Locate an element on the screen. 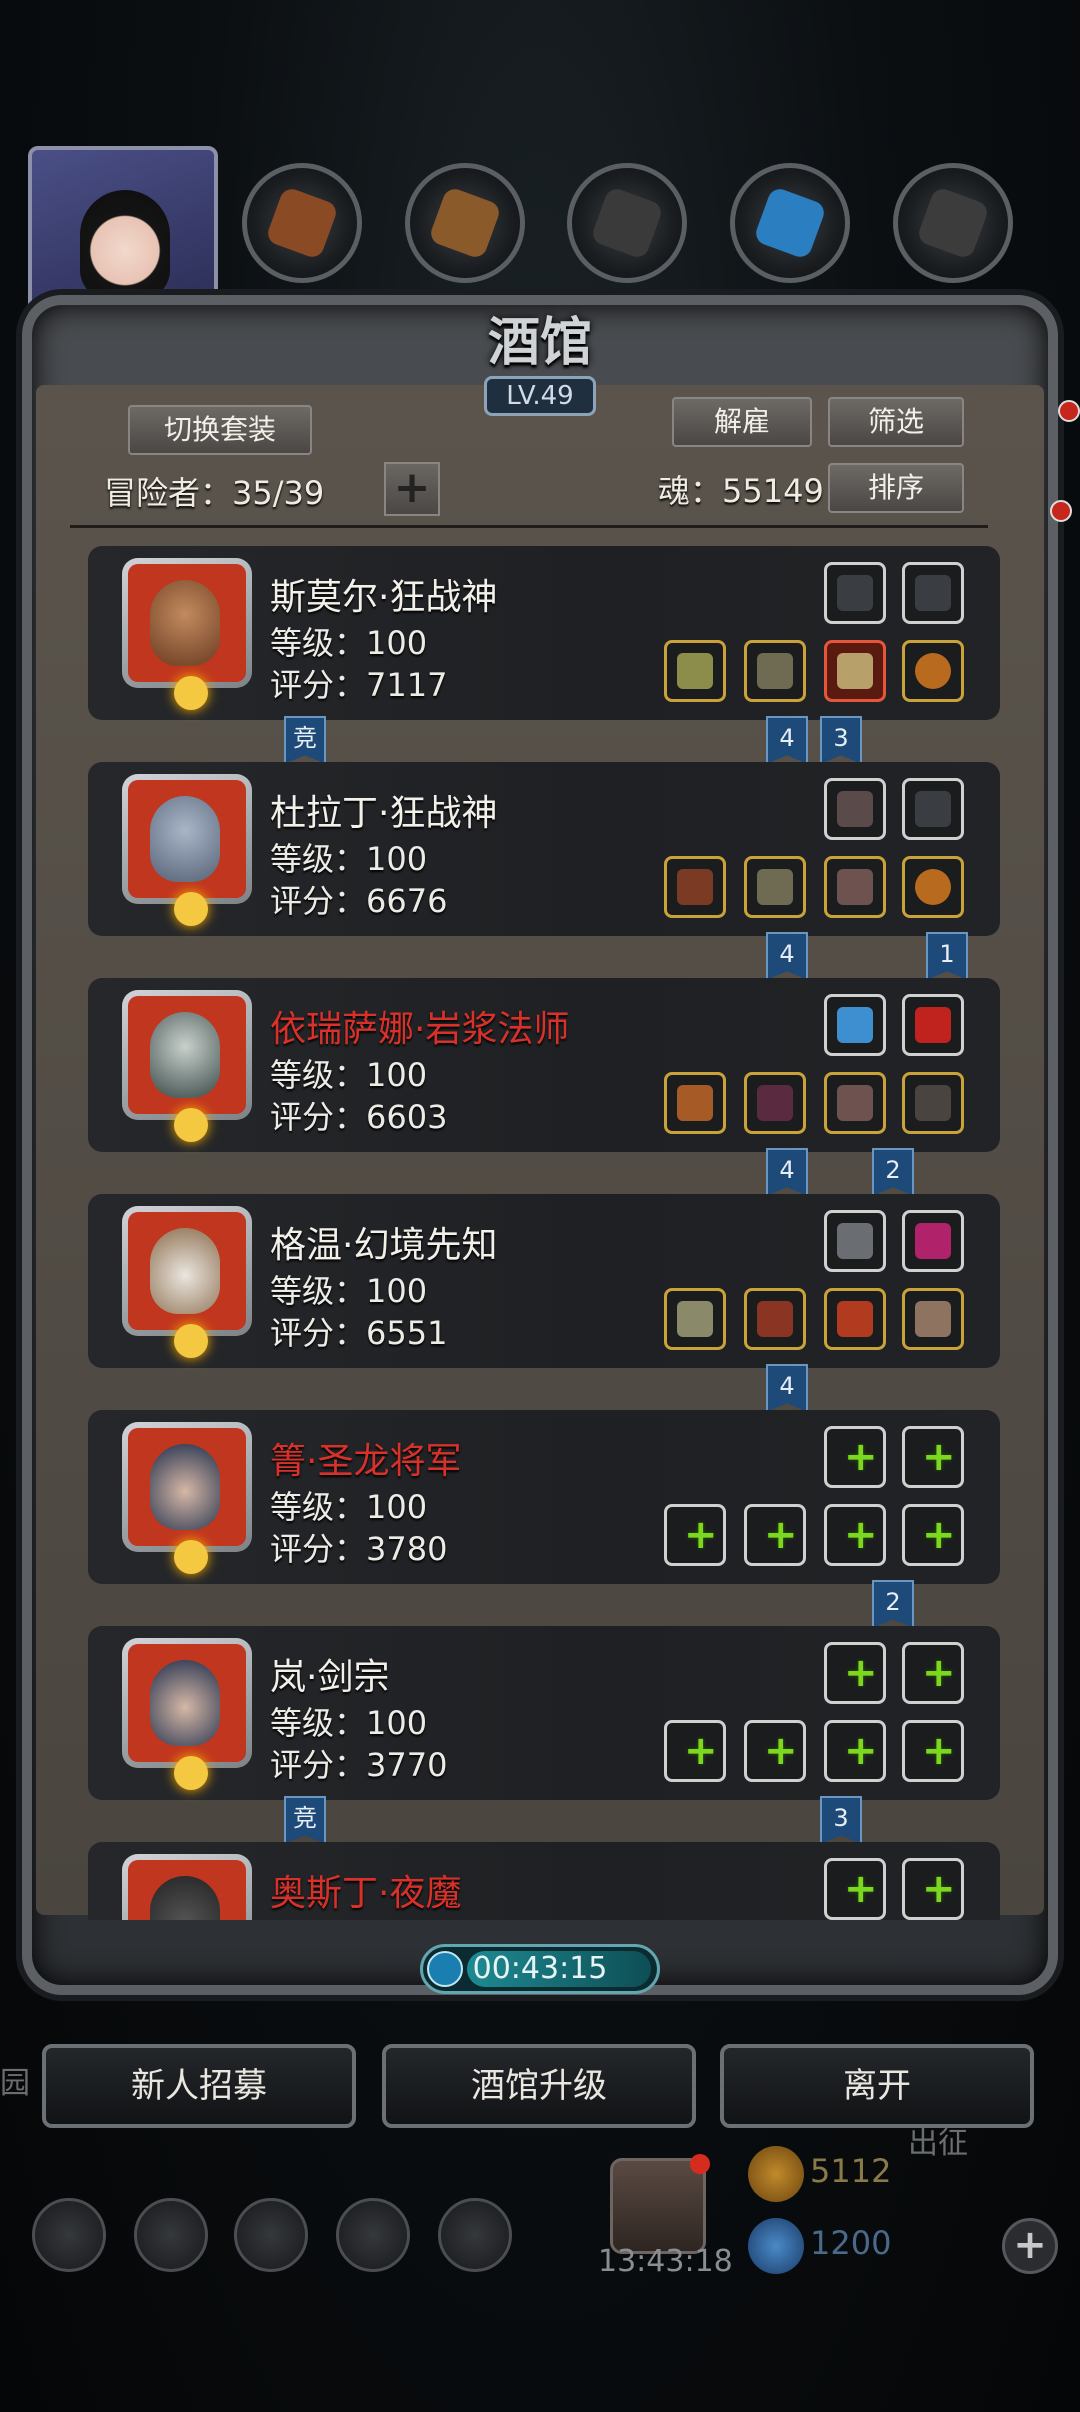  food-resource-icon is located at coordinates (302, 223).